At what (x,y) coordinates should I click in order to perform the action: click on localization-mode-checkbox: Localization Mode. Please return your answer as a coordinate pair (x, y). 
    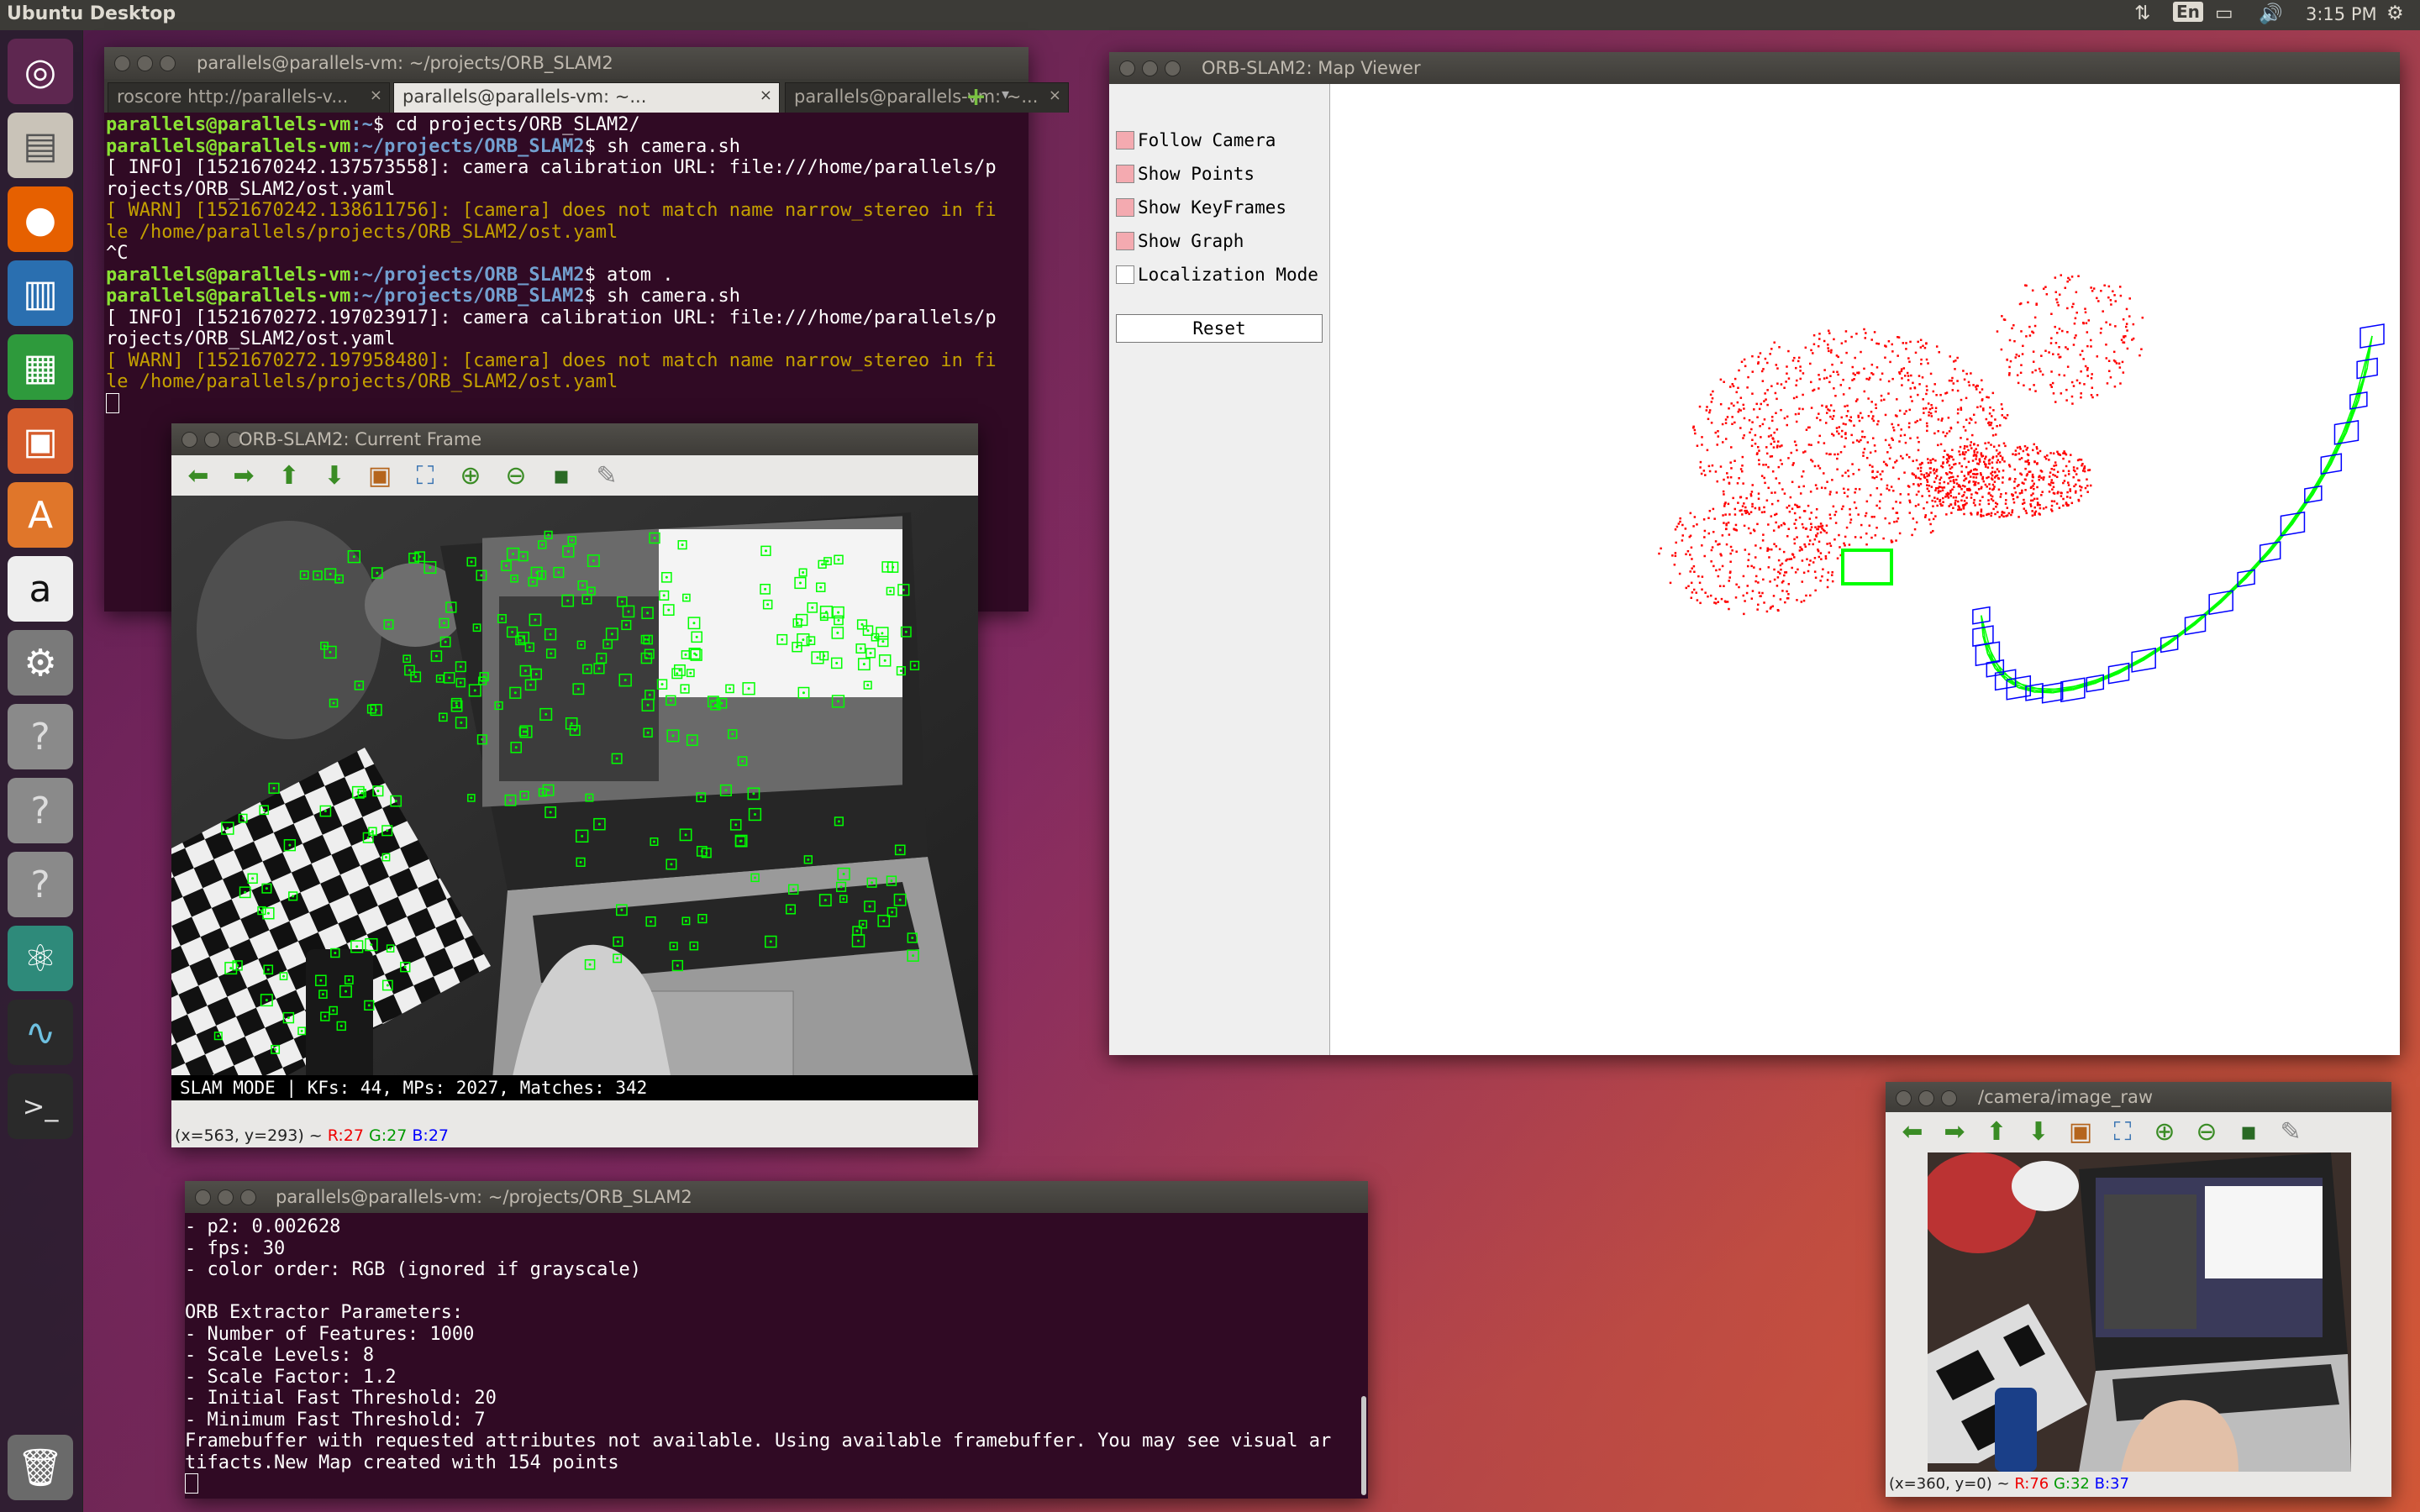
    Looking at the image, I should click on (1217, 274).